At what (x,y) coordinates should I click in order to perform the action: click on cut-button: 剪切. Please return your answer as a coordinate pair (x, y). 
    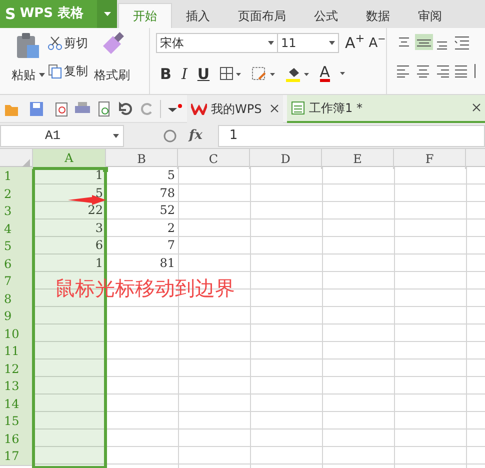
    Looking at the image, I should click on (68, 43).